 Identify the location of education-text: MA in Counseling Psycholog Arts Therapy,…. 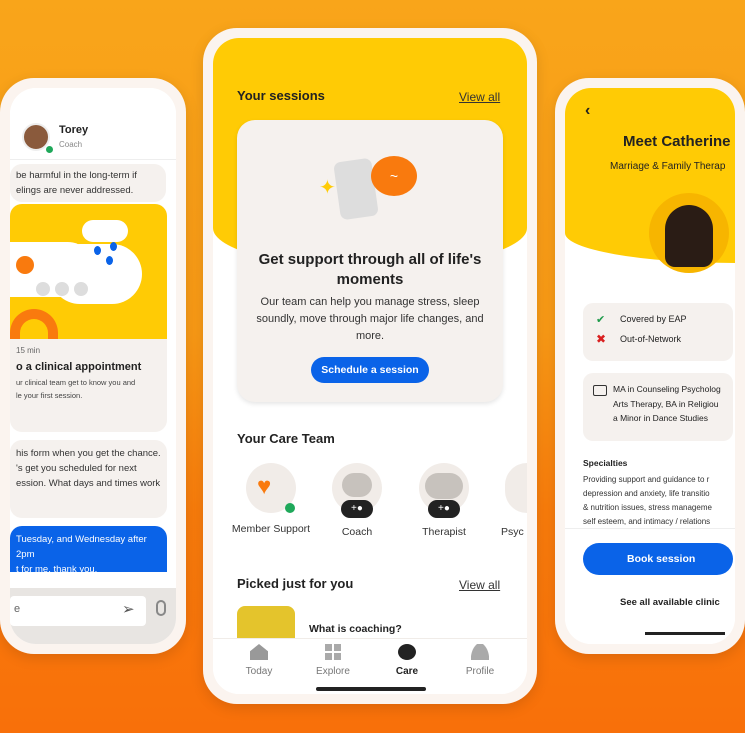
(667, 403).